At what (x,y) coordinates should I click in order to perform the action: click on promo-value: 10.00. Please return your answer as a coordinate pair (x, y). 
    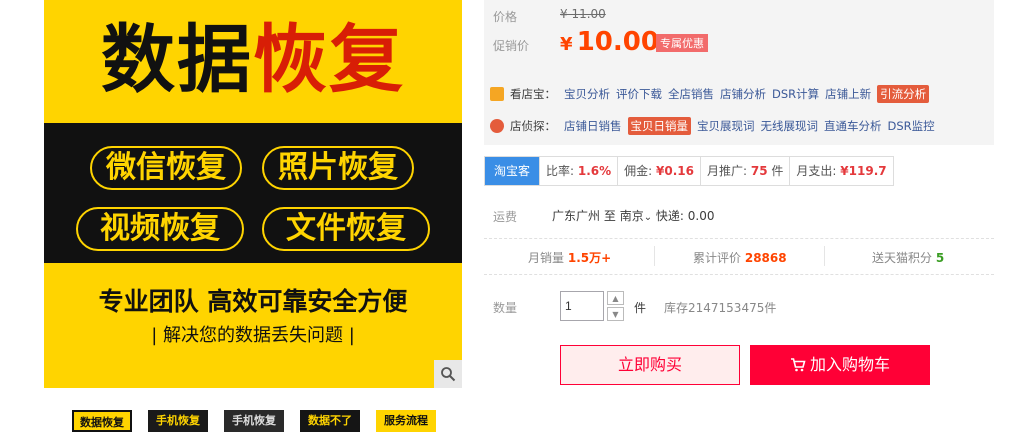
    Looking at the image, I should click on (617, 42).